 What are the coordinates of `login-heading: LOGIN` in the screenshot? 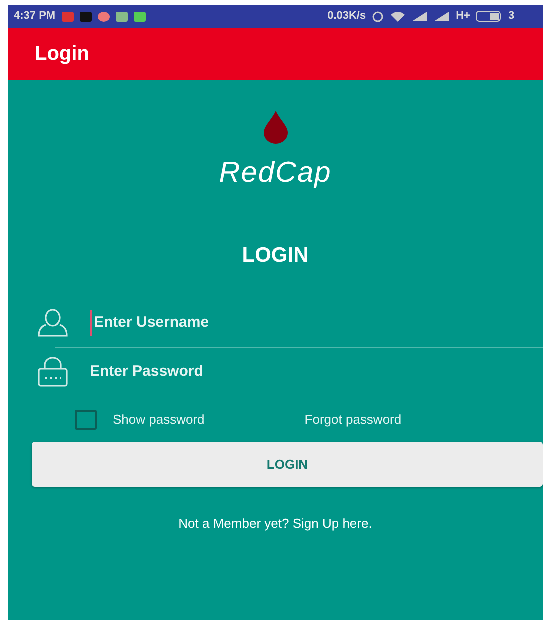 It's located at (275, 255).